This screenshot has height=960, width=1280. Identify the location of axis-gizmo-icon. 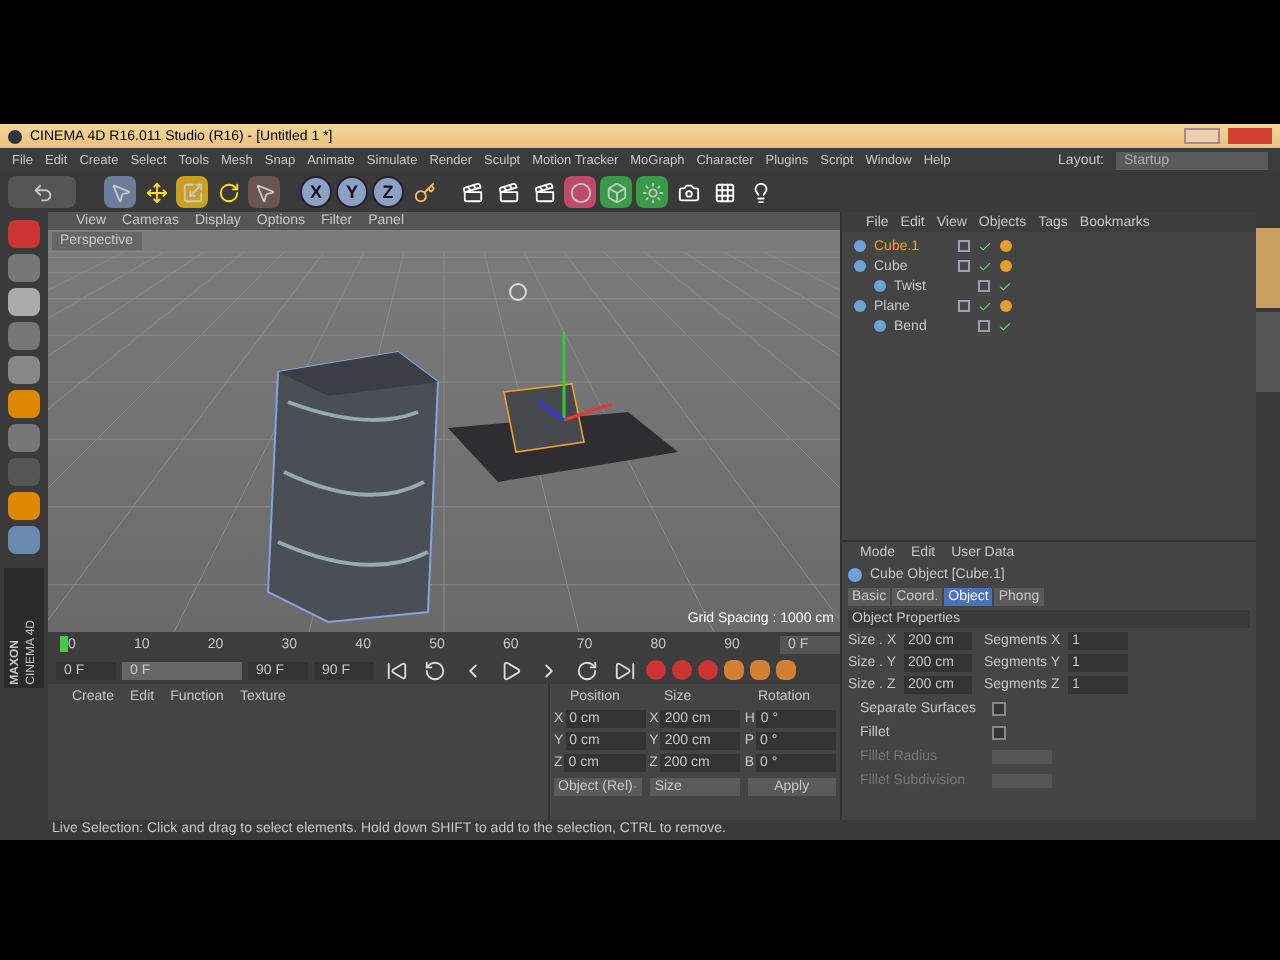
(575, 377).